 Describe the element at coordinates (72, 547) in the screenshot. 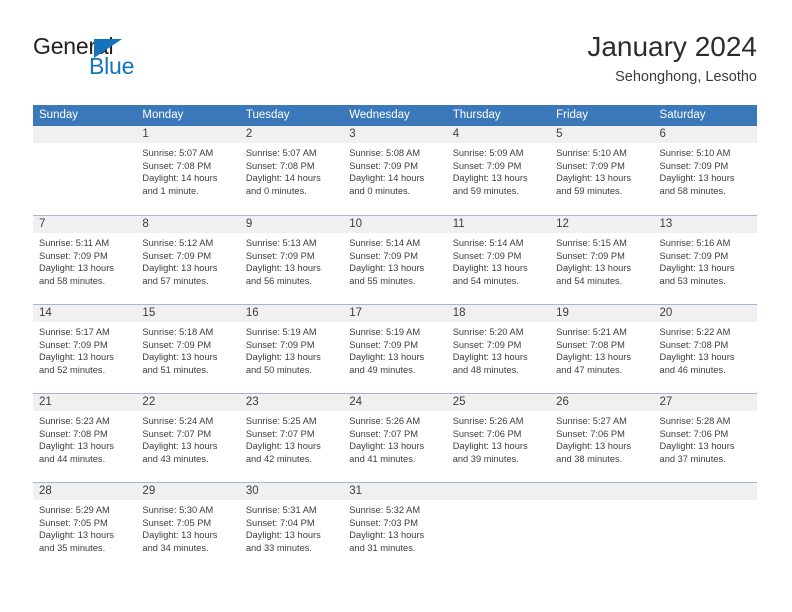

I see `daylight-text-line2: and 35 minutes.` at that location.